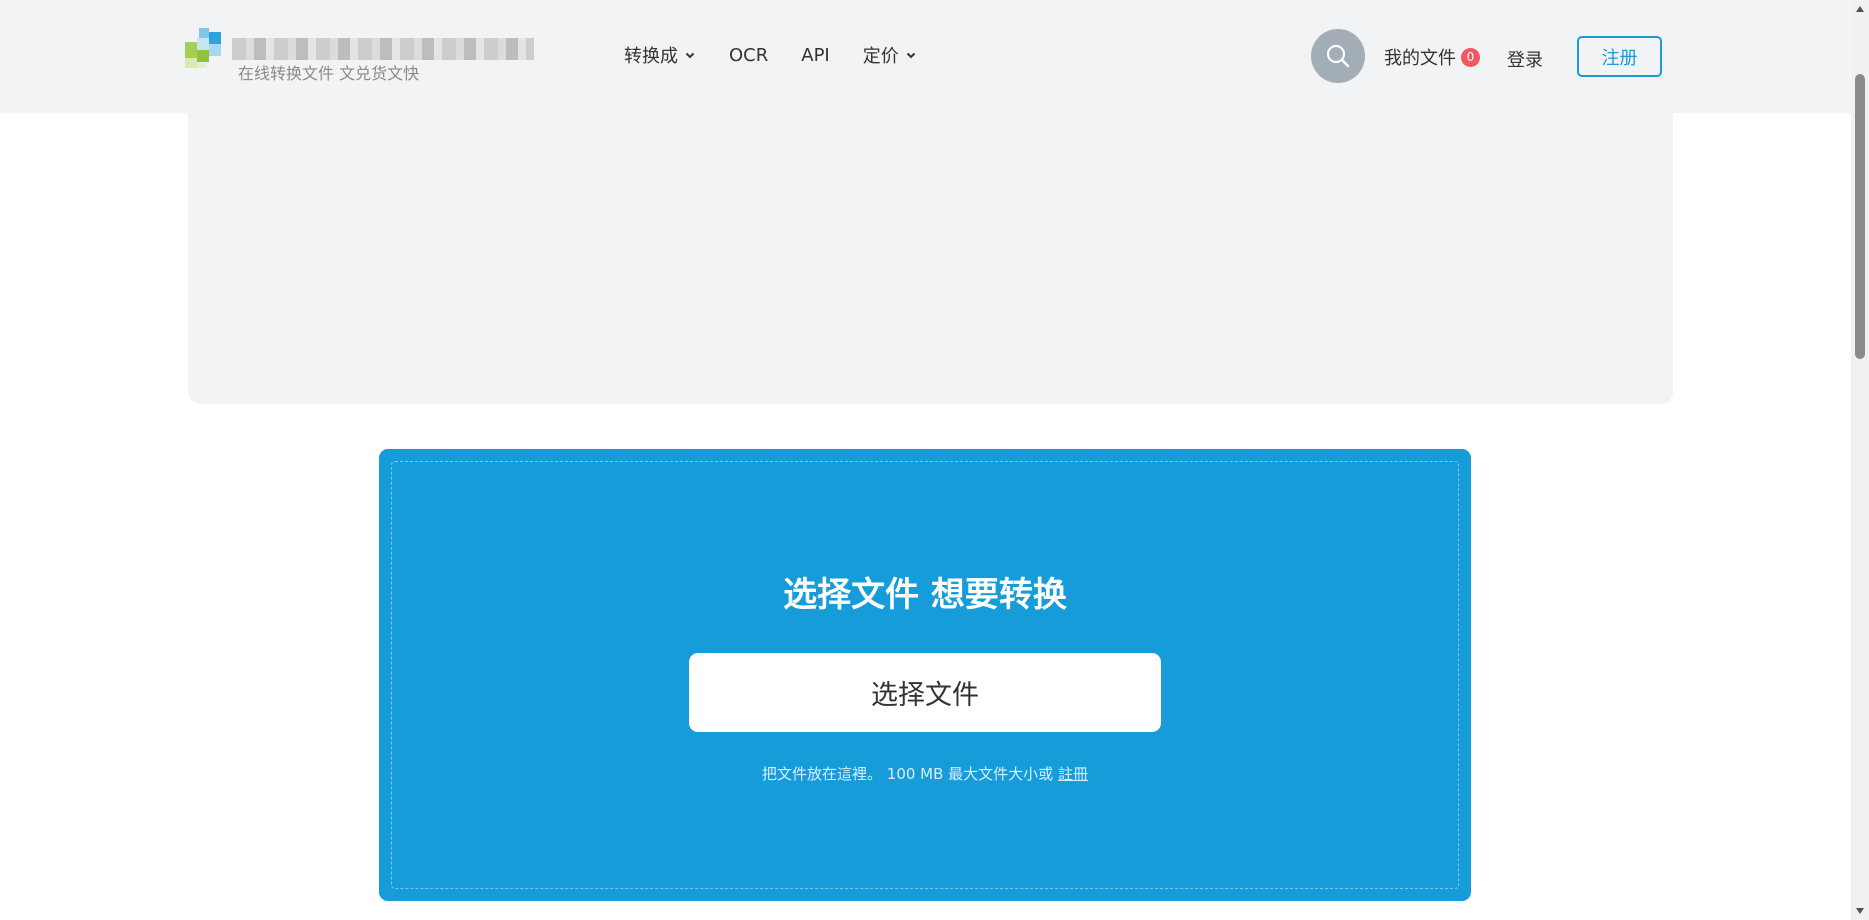  What do you see at coordinates (1860, 460) in the screenshot?
I see `vertical-scrollbar` at bounding box center [1860, 460].